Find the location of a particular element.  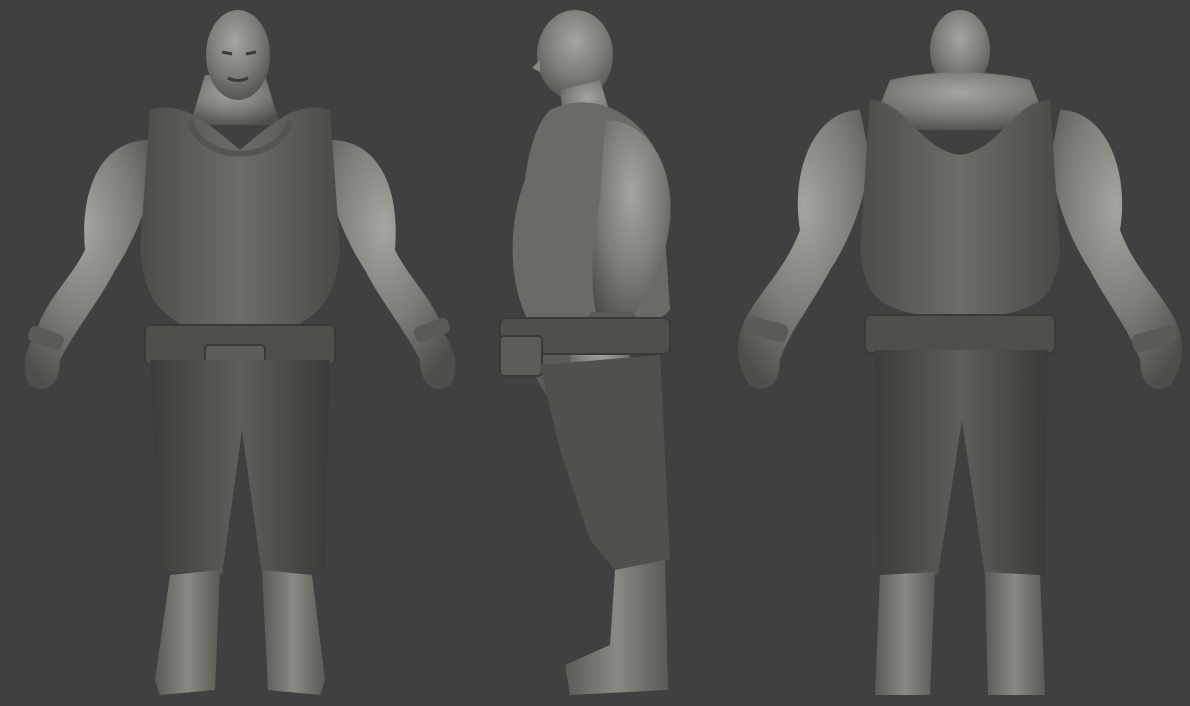

belt-buckle is located at coordinates (521, 356).